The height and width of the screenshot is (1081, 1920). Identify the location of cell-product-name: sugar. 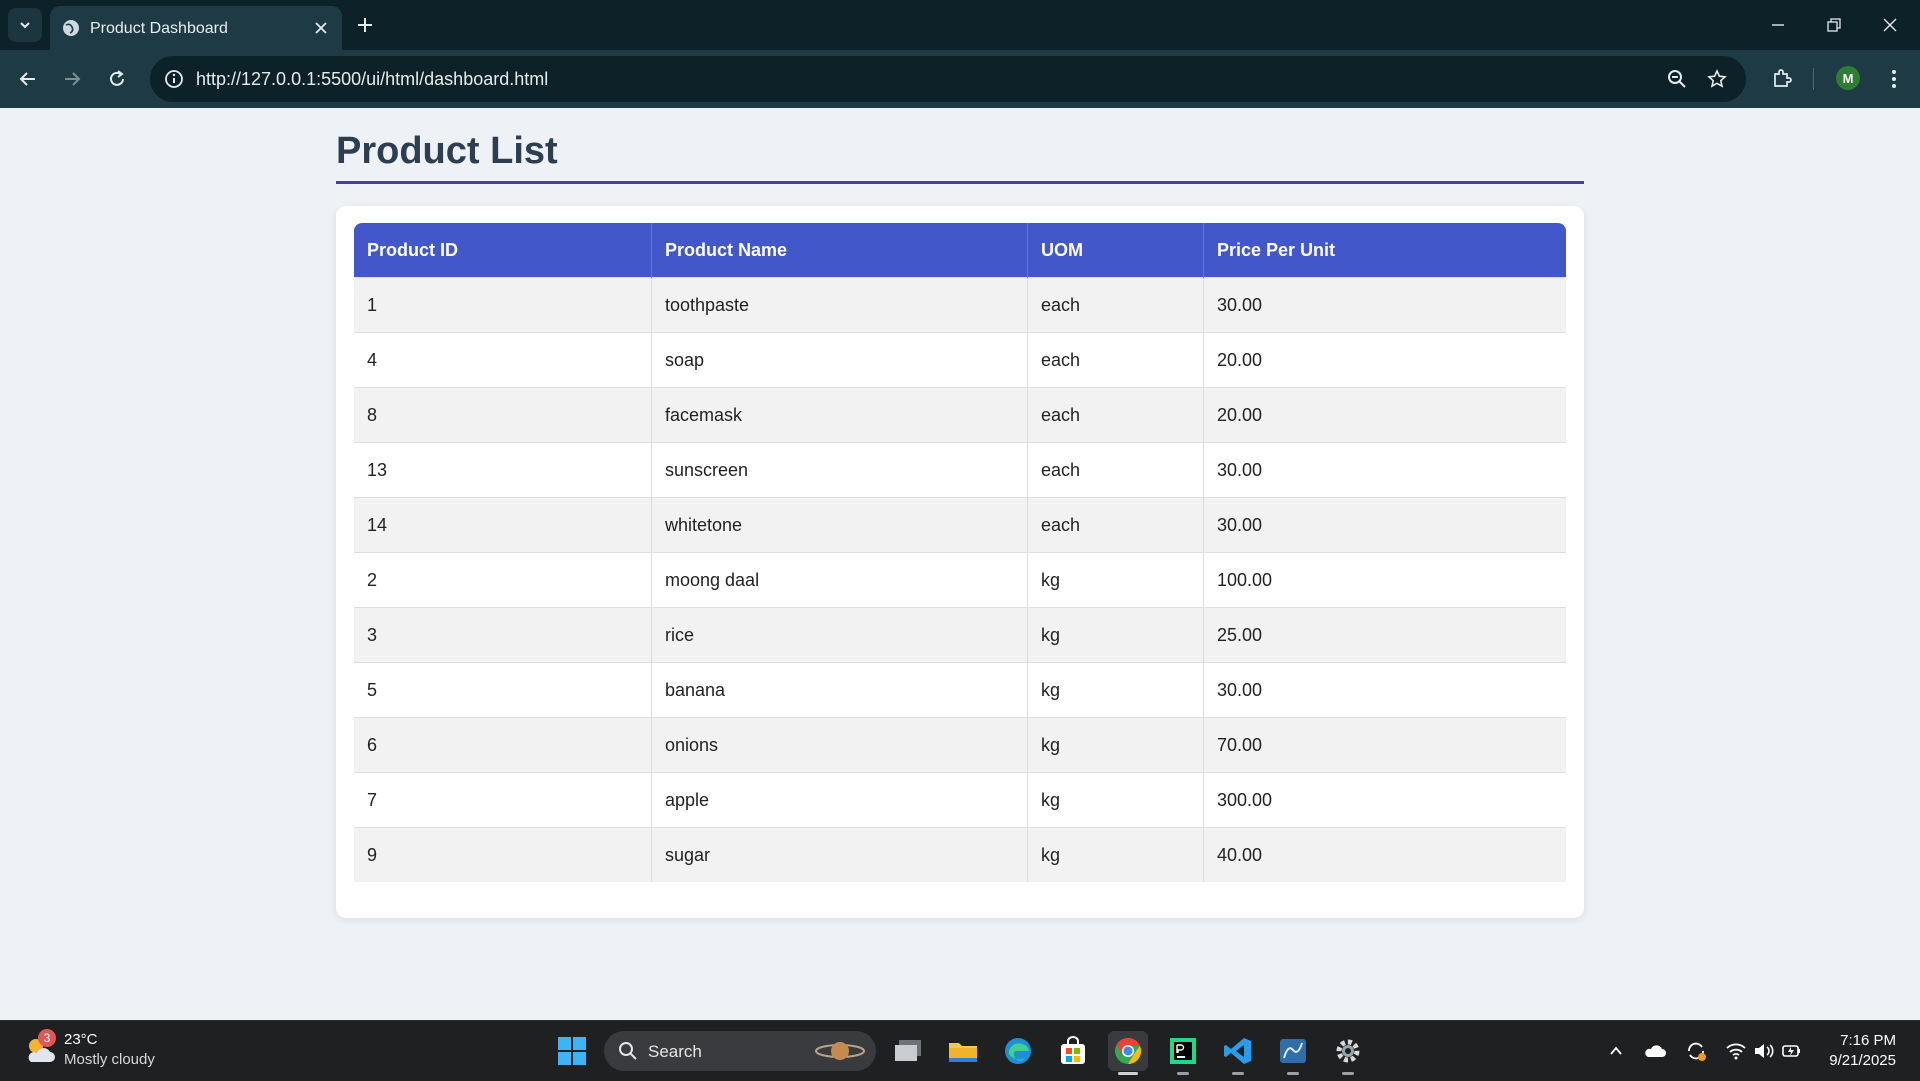
(839, 854).